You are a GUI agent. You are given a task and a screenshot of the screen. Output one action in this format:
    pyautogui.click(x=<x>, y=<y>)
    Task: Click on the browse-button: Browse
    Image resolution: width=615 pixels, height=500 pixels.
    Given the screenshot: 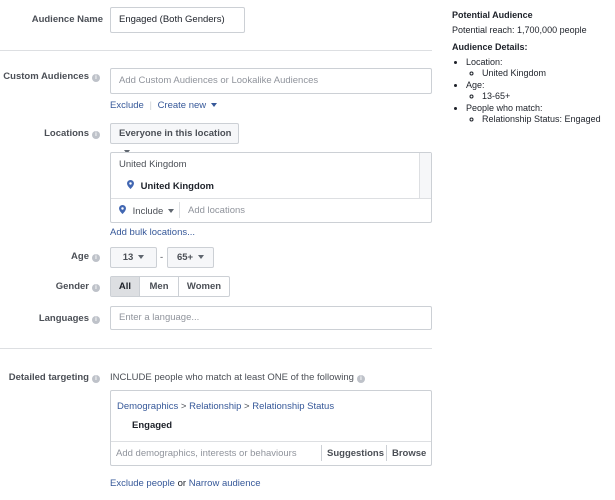 What is the action you would take?
    pyautogui.click(x=409, y=453)
    